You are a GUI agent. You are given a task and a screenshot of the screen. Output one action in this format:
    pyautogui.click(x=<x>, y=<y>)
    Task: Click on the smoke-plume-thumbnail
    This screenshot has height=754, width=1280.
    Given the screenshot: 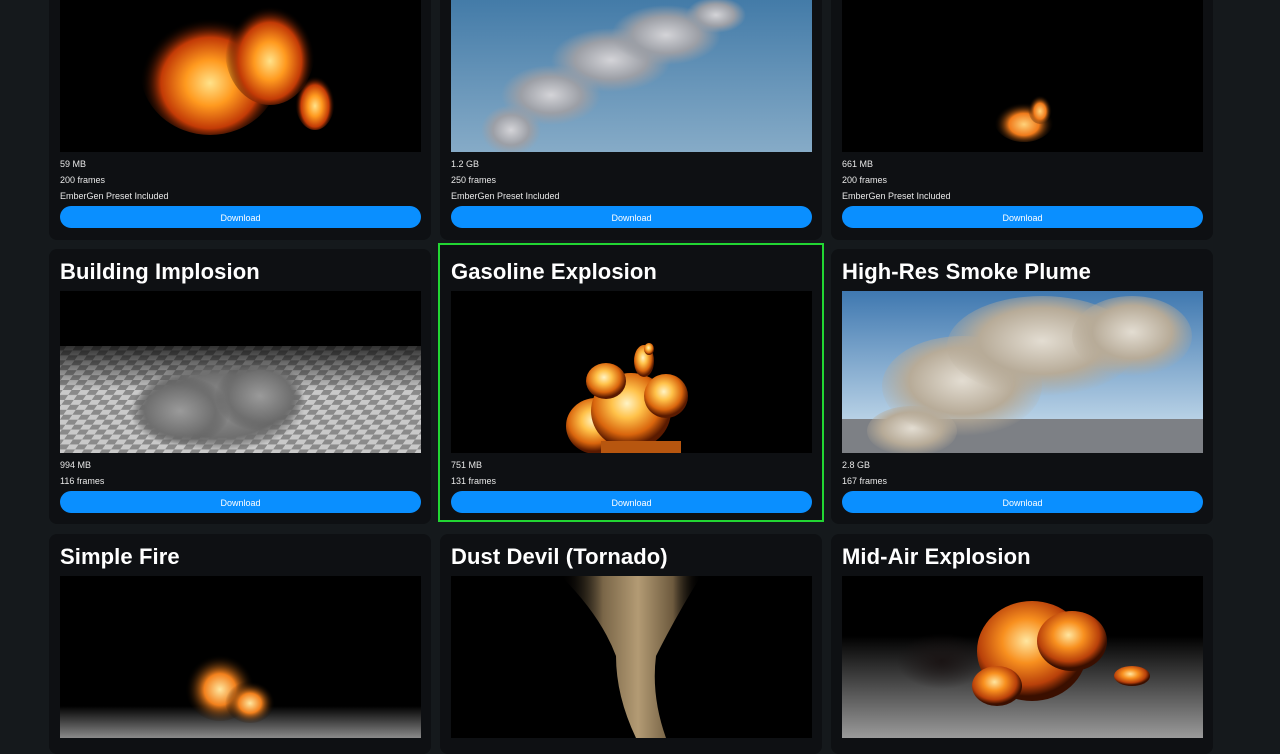 What is the action you would take?
    pyautogui.click(x=1022, y=372)
    